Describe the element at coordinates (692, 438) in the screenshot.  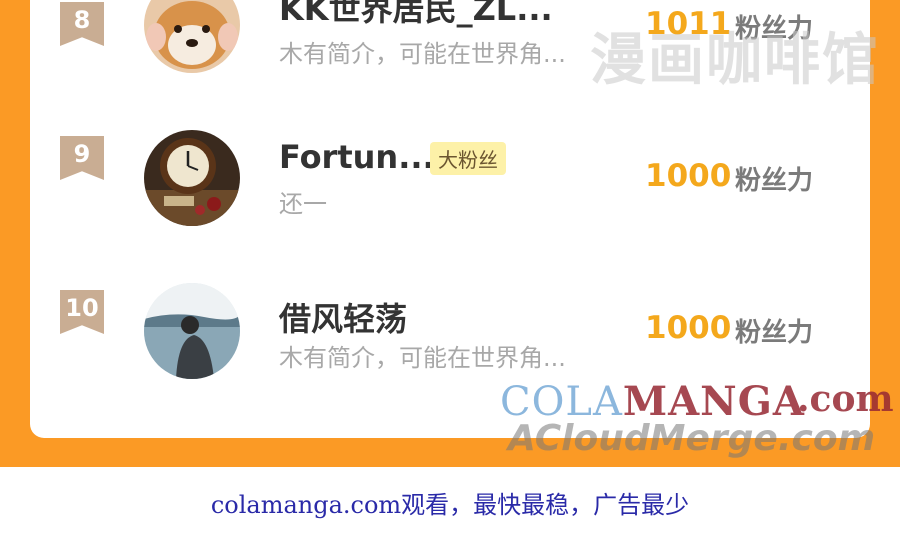
I see `watermark-acloudmerge: ACloudMerge.com` at that location.